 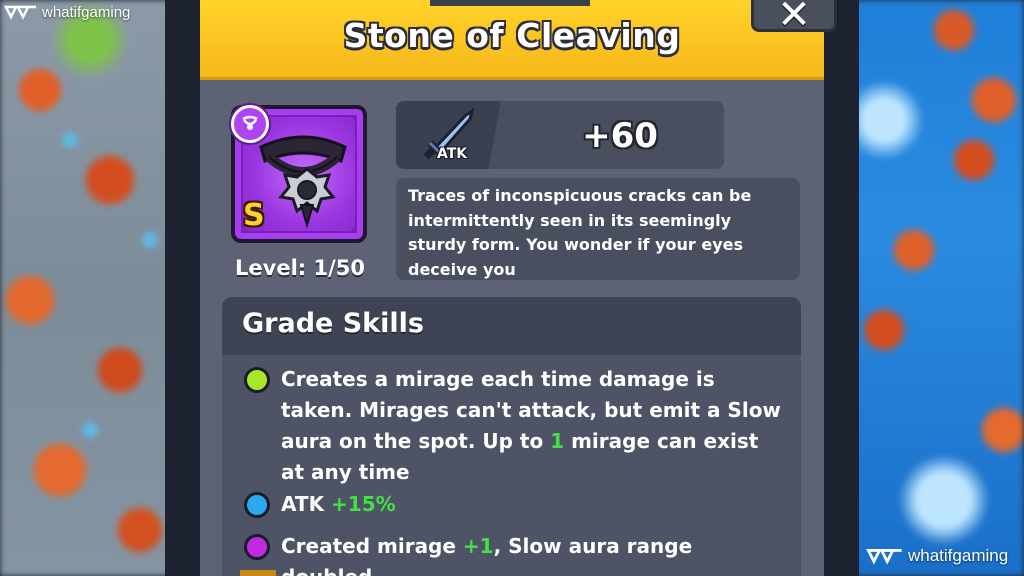 What do you see at coordinates (258, 573) in the screenshot?
I see `next-section-edge` at bounding box center [258, 573].